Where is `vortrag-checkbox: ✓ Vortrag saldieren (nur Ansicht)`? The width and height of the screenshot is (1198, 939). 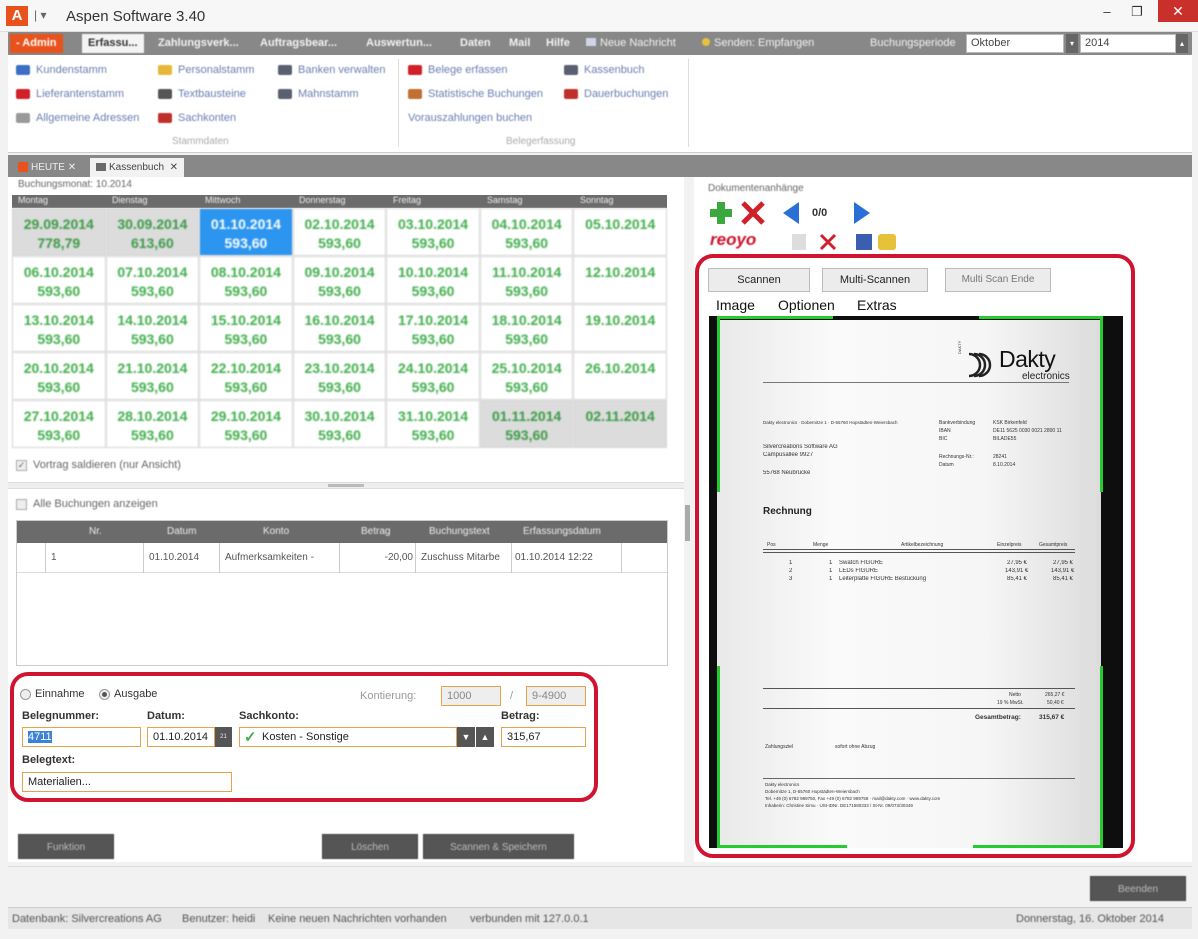
vortrag-checkbox: ✓ Vortrag saldieren (nur Ansicht) is located at coordinates (98, 465).